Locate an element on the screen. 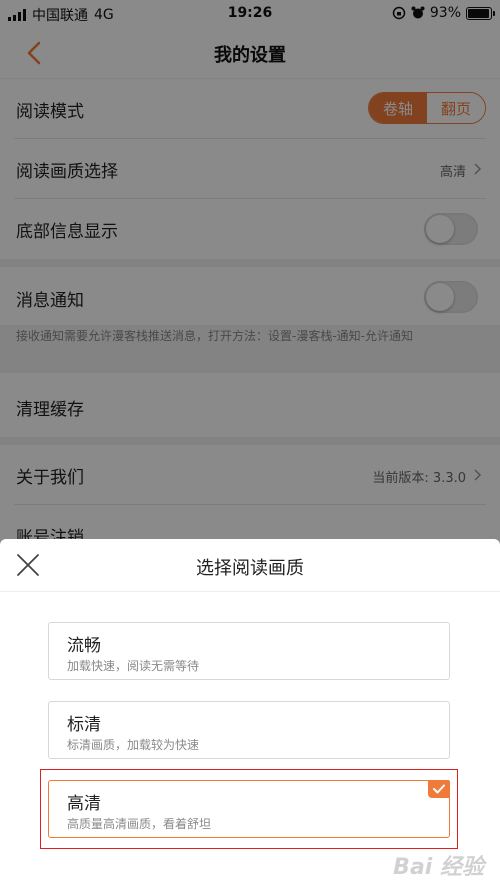 The width and height of the screenshot is (500, 889). sheet-divider is located at coordinates (250, 591).